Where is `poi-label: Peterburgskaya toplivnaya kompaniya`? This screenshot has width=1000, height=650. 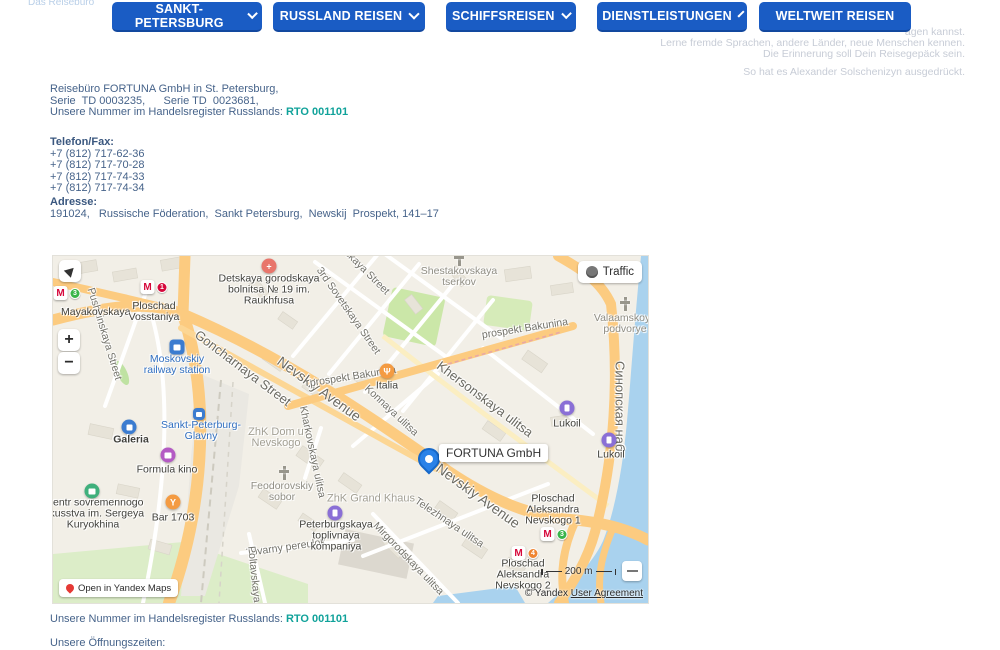 poi-label: Peterburgskaya toplivnaya kompaniya is located at coordinates (336, 535).